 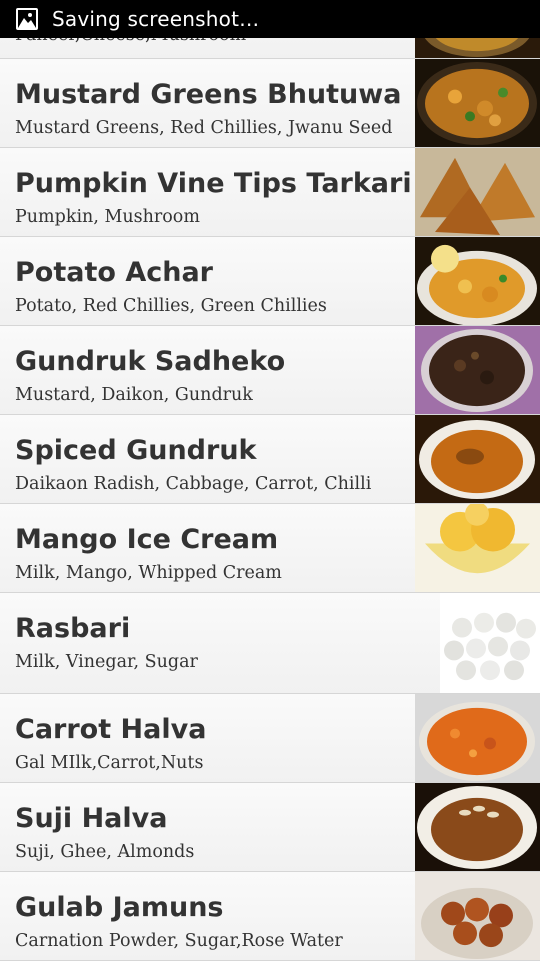 I want to click on recipe-row: Gundruk Sadheko Mustard, Daikon, Gundruk, so click(x=270, y=370).